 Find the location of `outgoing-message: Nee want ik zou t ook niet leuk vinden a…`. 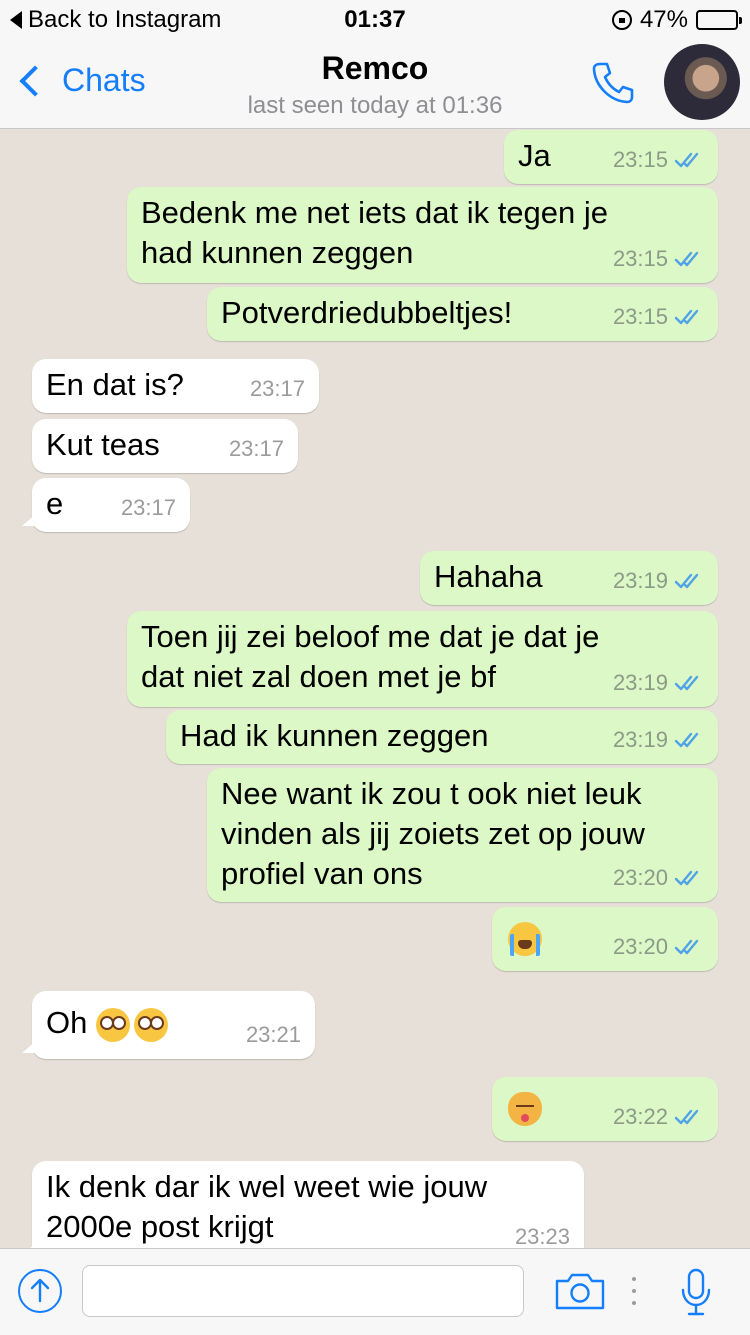

outgoing-message: Nee want ik zou t ook niet leuk vinden a… is located at coordinates (462, 835).